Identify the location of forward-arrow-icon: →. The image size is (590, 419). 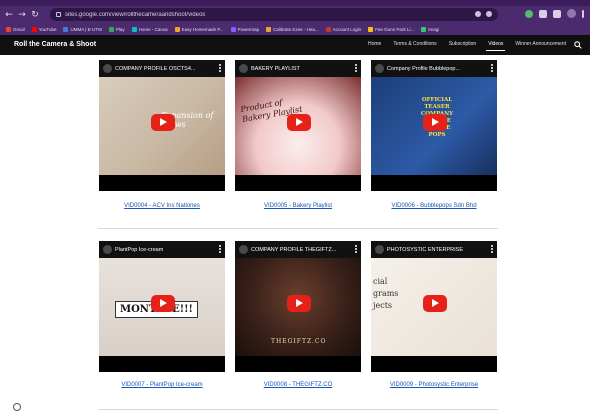
(22, 15).